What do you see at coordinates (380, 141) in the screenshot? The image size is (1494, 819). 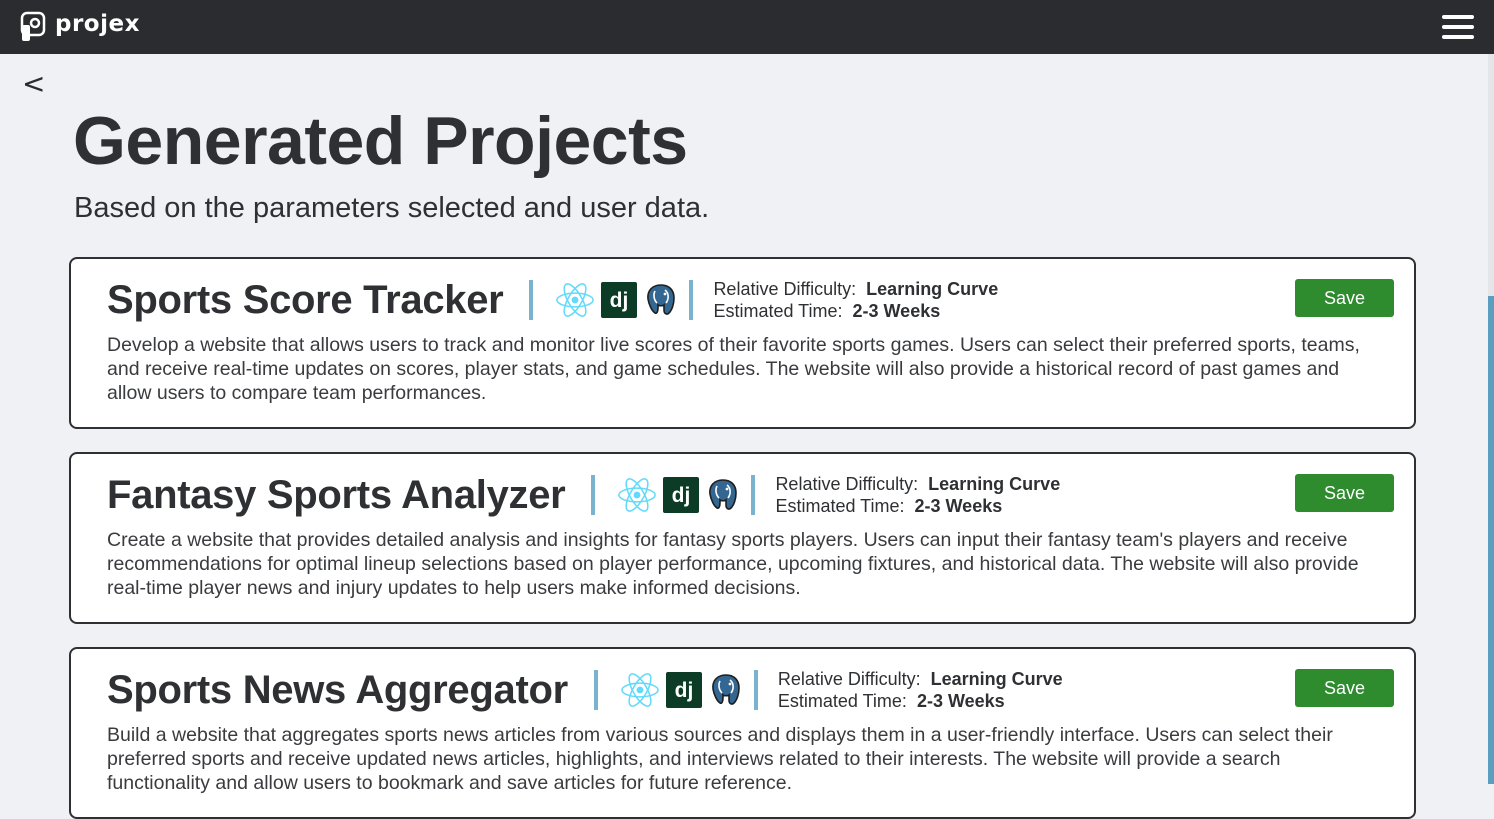 I see `page-title: Generated Projects` at bounding box center [380, 141].